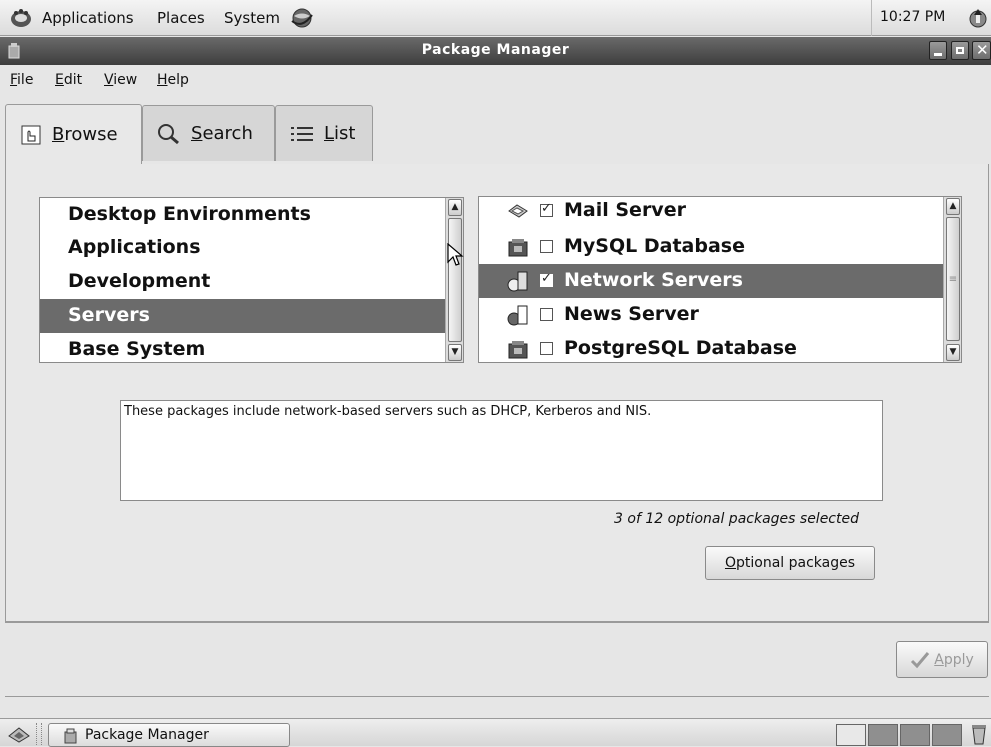  I want to click on tab-browse-label: Browse, so click(85, 134).